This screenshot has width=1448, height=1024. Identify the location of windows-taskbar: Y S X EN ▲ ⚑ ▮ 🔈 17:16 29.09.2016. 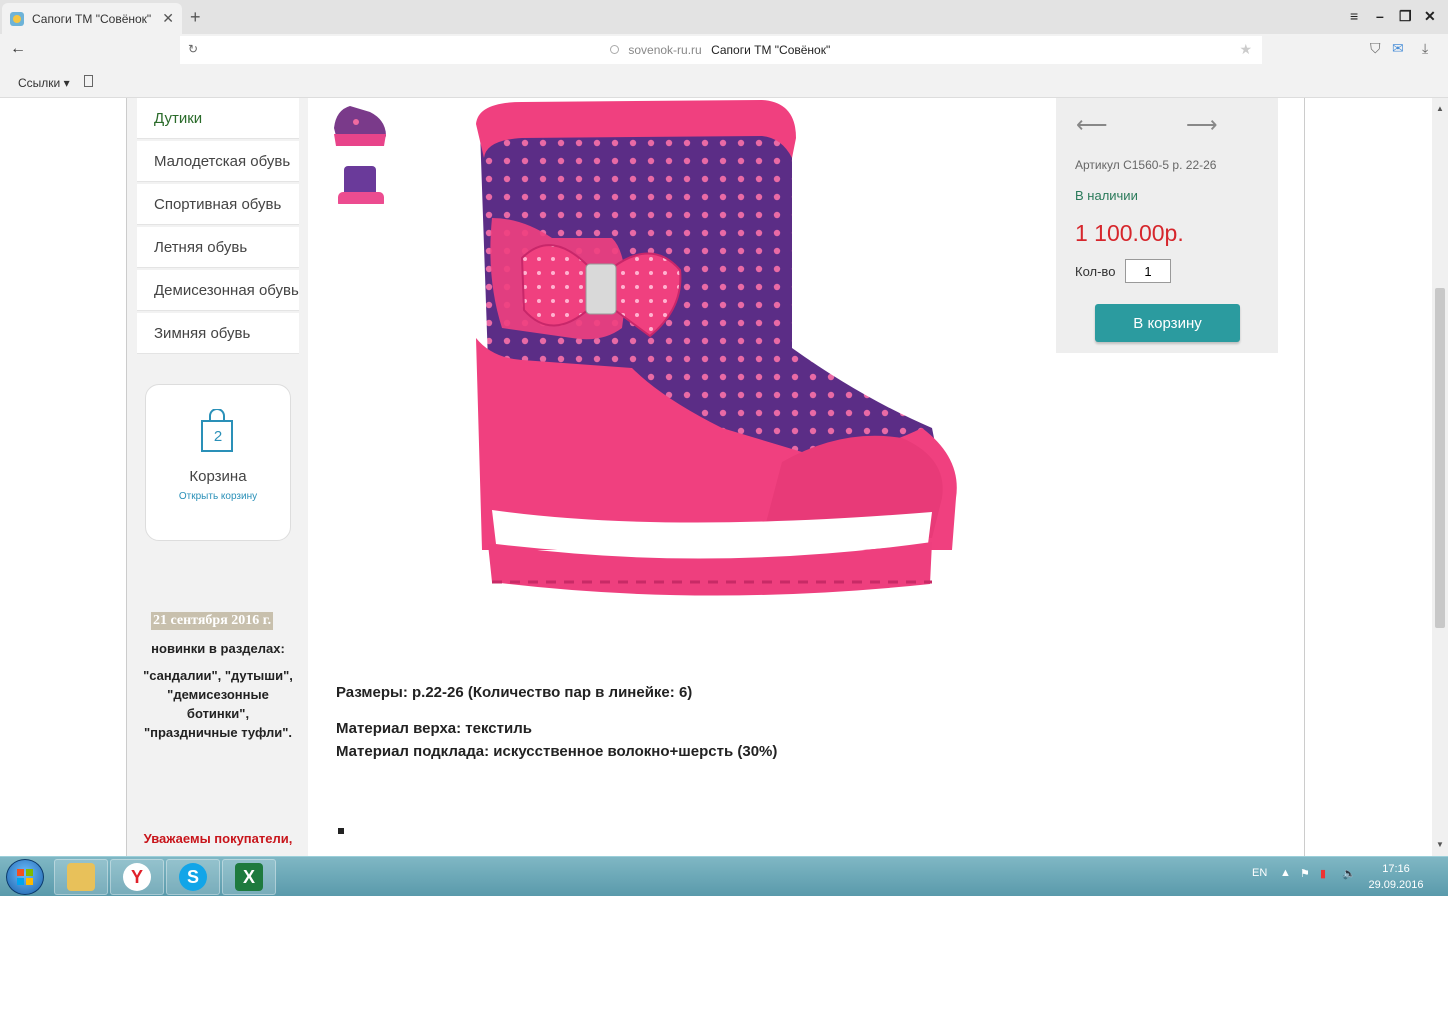
(724, 876).